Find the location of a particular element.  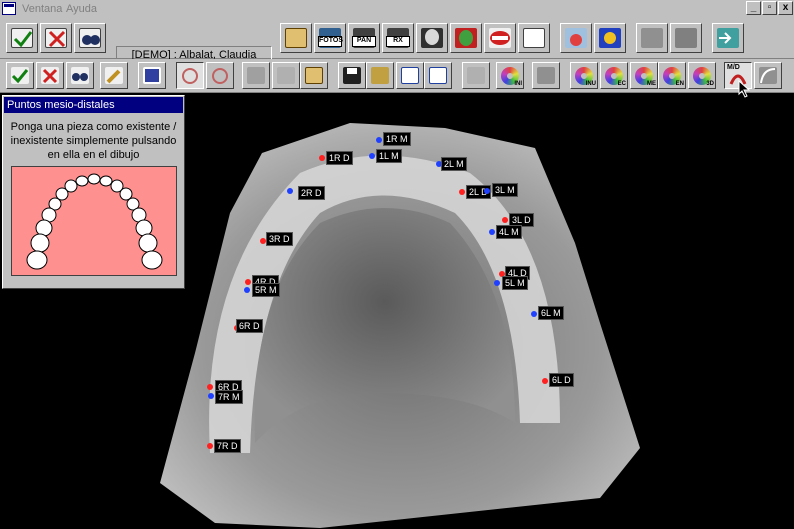

marker-label: 2L M is located at coordinates (454, 164).